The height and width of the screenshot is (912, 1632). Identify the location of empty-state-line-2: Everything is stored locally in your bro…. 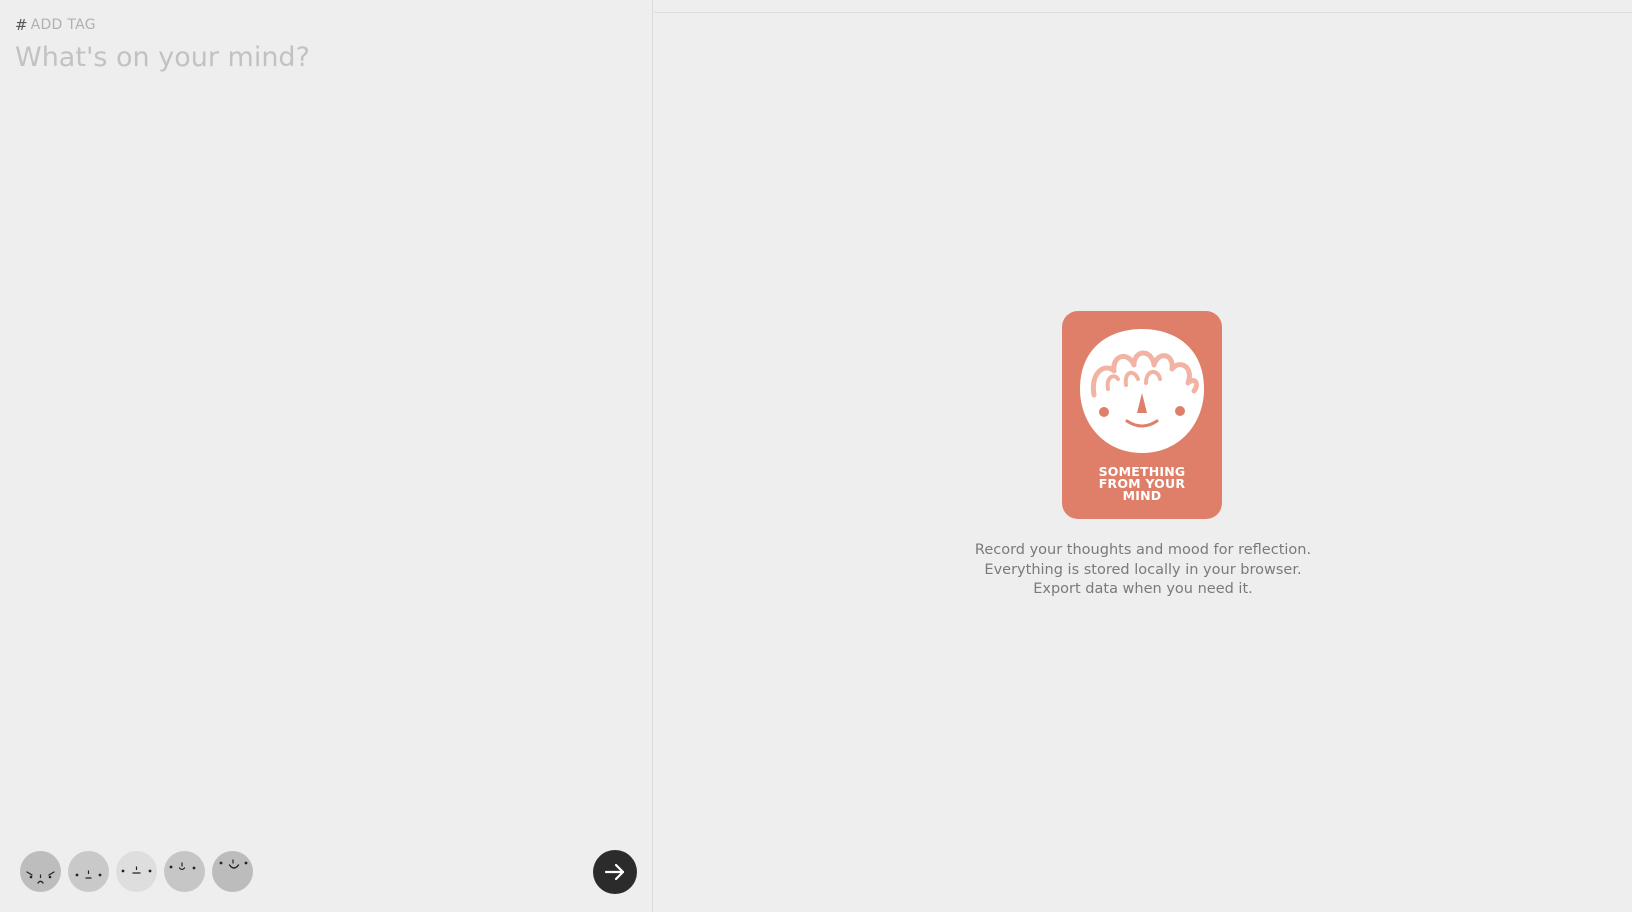
(1143, 569).